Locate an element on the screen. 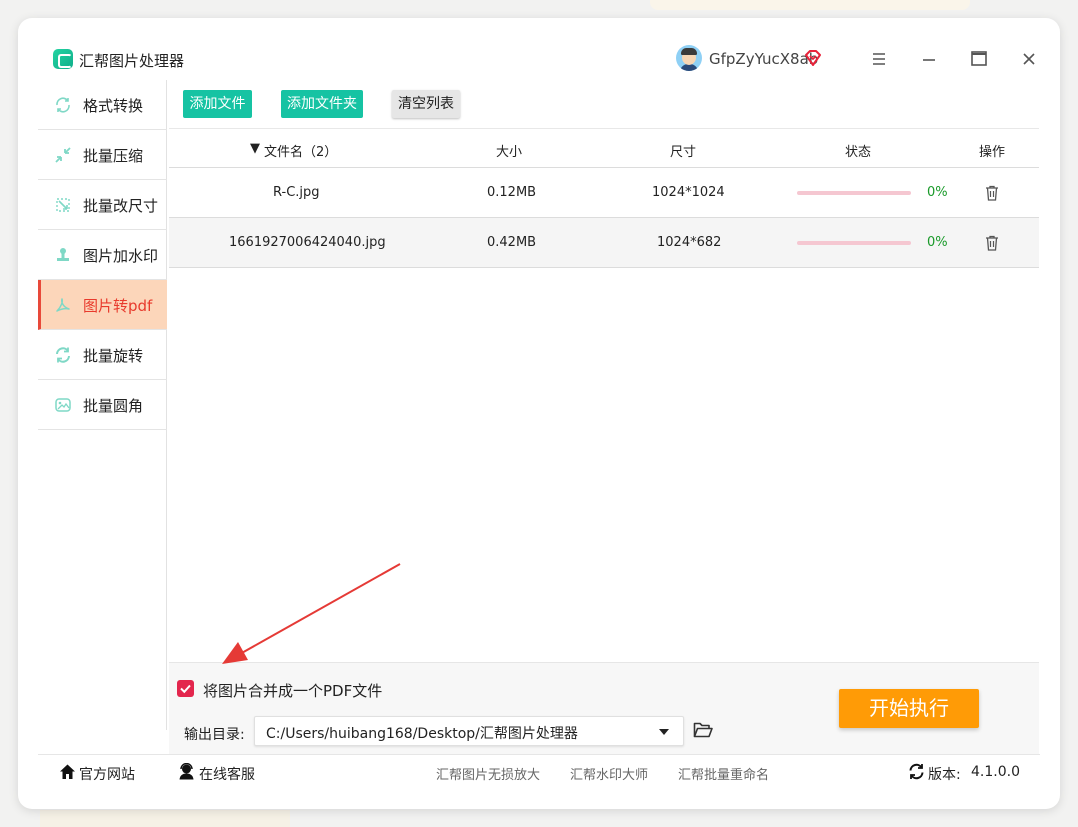 The width and height of the screenshot is (1078, 827). user-avatar is located at coordinates (689, 58).